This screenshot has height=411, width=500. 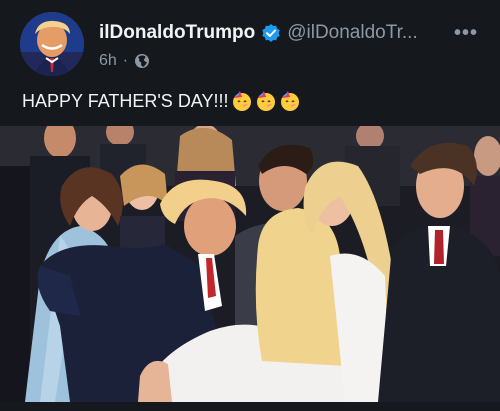 What do you see at coordinates (271, 33) in the screenshot?
I see `verified-badge-icon` at bounding box center [271, 33].